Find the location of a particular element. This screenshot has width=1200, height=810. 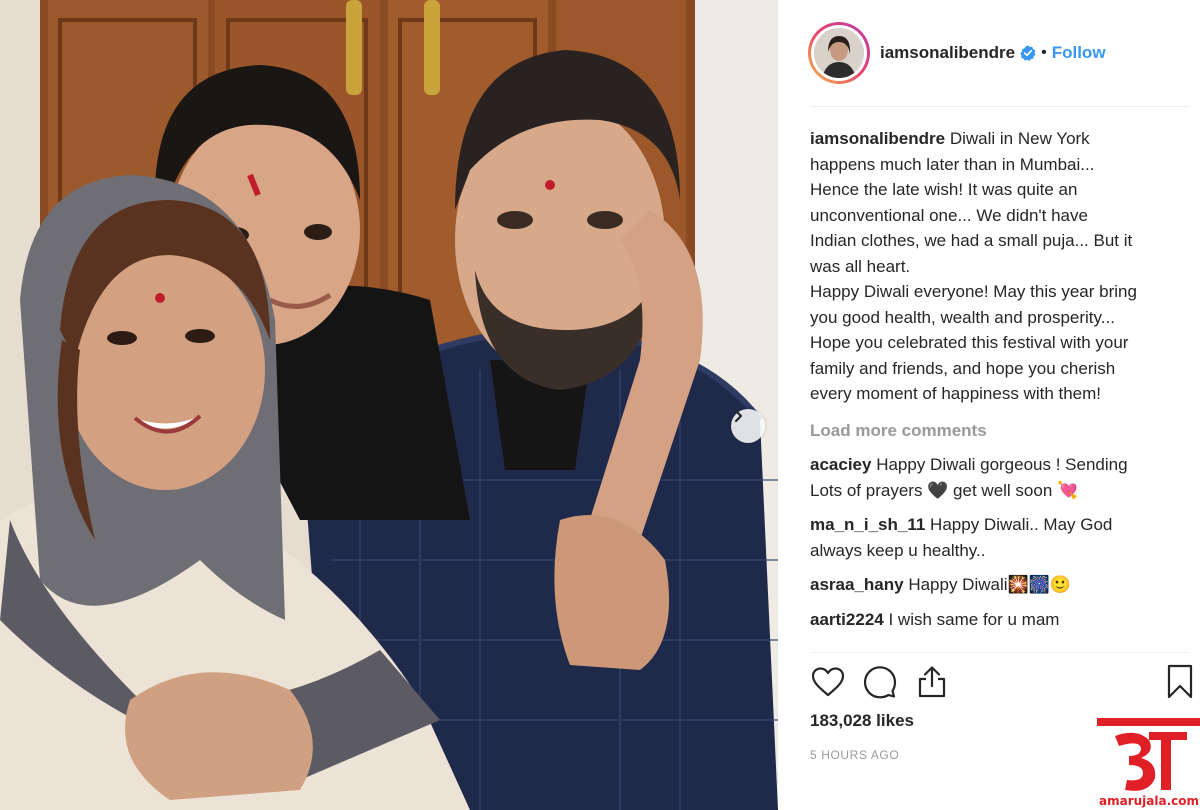

comment-text: Happy Diwali gorgeous ! Sending is located at coordinates (1002, 464).